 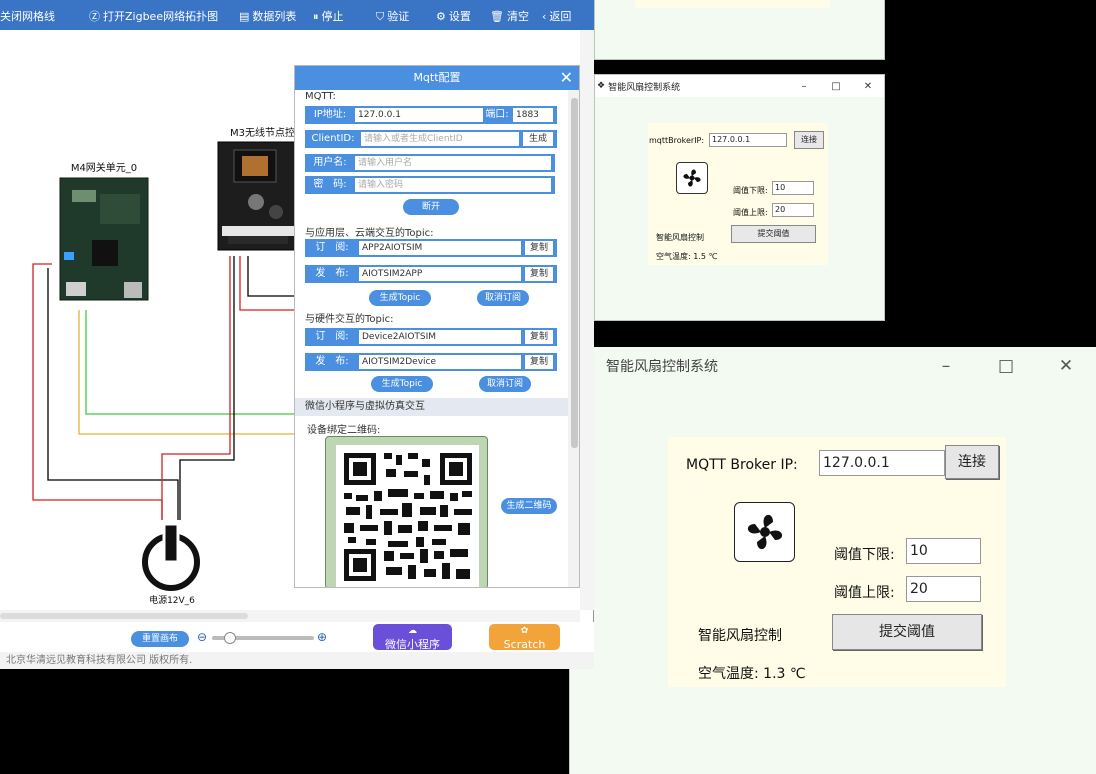 I want to click on bottom-bar: 重置画布 ⊖ ⊕ ☁ 微信小程序 ✿ Scratch, so click(x=297, y=637).